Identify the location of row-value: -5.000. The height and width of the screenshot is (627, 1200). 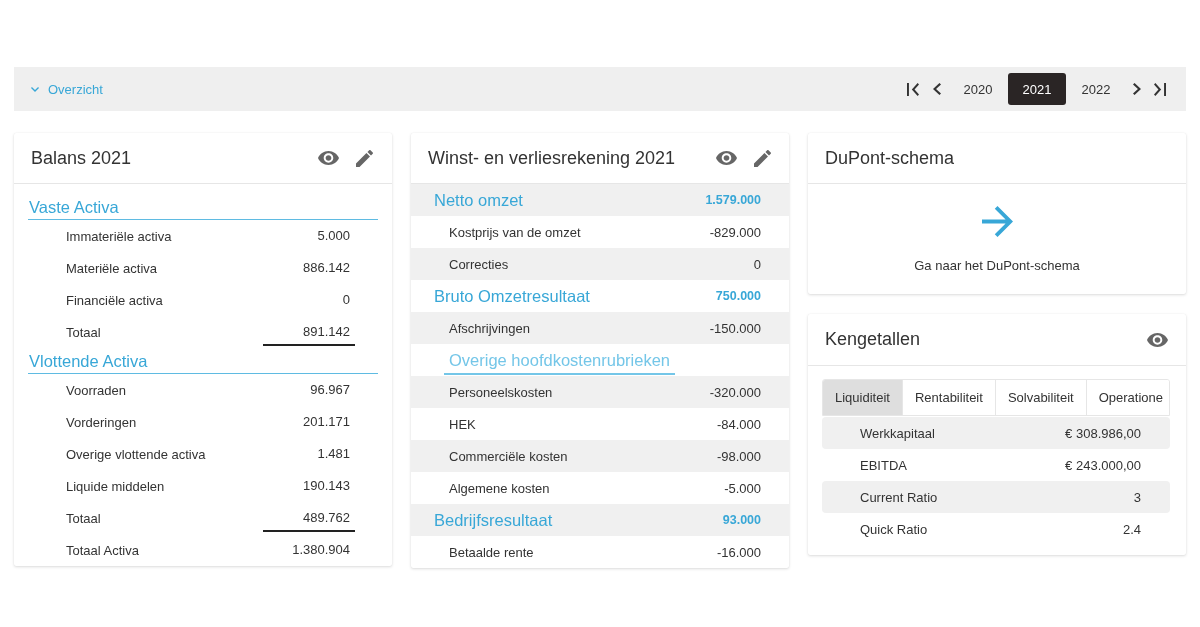
(742, 488).